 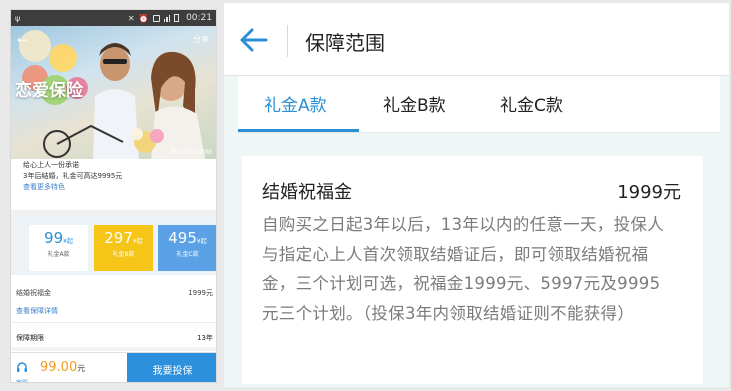 What do you see at coordinates (307, 192) in the screenshot?
I see `coverage-title: 结婚祝福金` at bounding box center [307, 192].